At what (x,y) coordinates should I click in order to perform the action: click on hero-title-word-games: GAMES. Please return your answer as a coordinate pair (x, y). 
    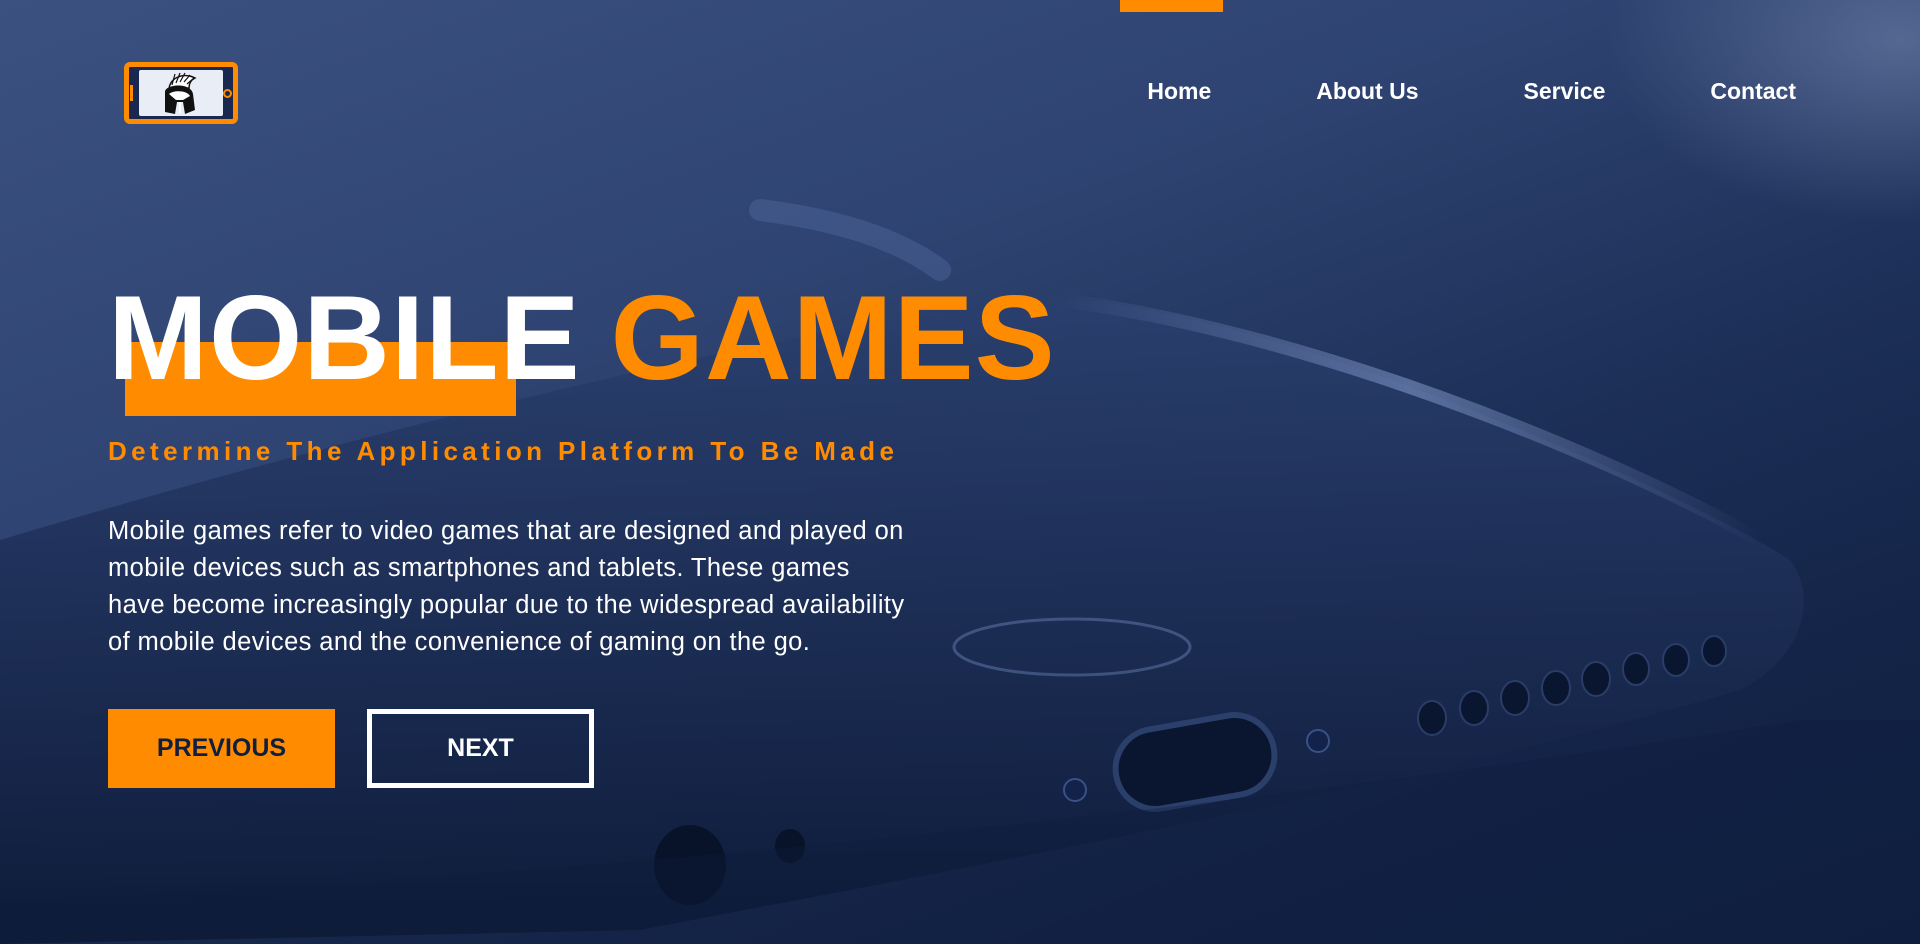
    Looking at the image, I should click on (833, 338).